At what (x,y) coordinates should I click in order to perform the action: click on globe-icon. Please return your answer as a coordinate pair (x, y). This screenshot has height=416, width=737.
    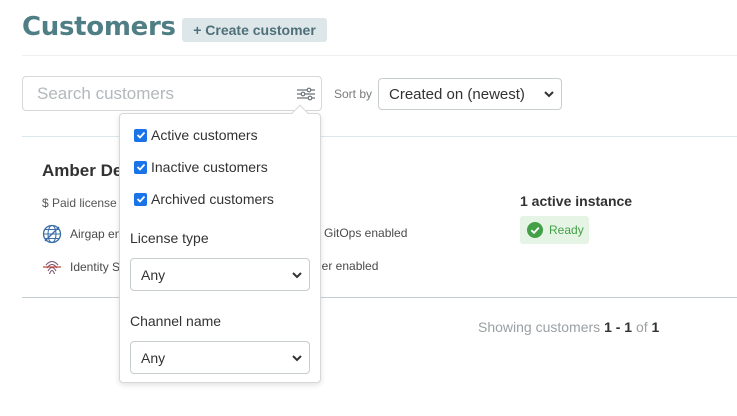
    Looking at the image, I should click on (52, 234).